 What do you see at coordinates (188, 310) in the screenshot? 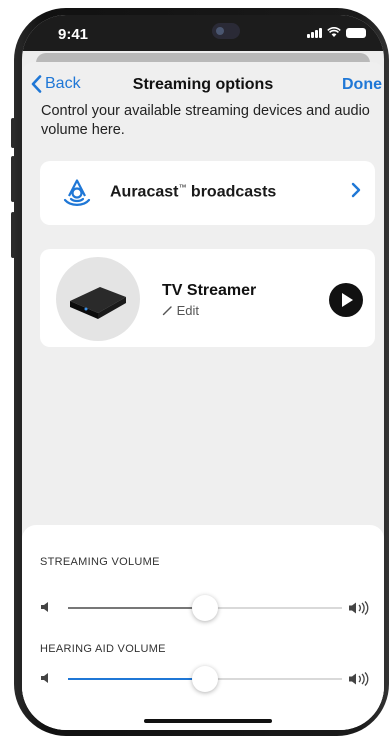
I see `edit-label: Edit` at bounding box center [188, 310].